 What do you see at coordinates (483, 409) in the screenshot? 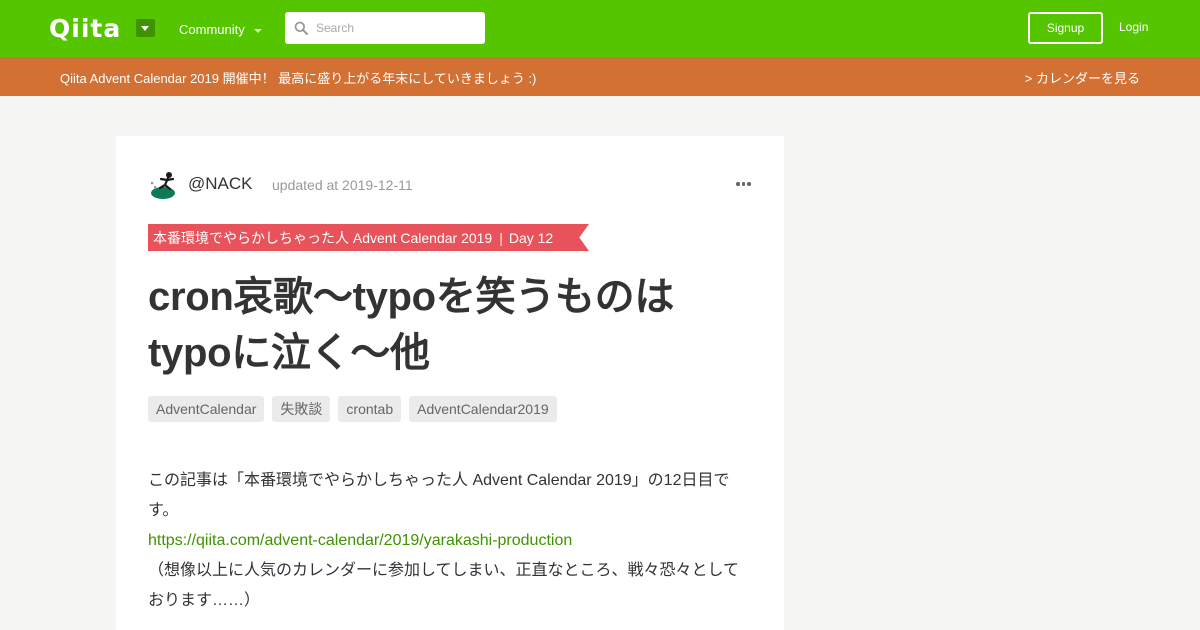
I see `tag-item: AdventCalendar2019` at bounding box center [483, 409].